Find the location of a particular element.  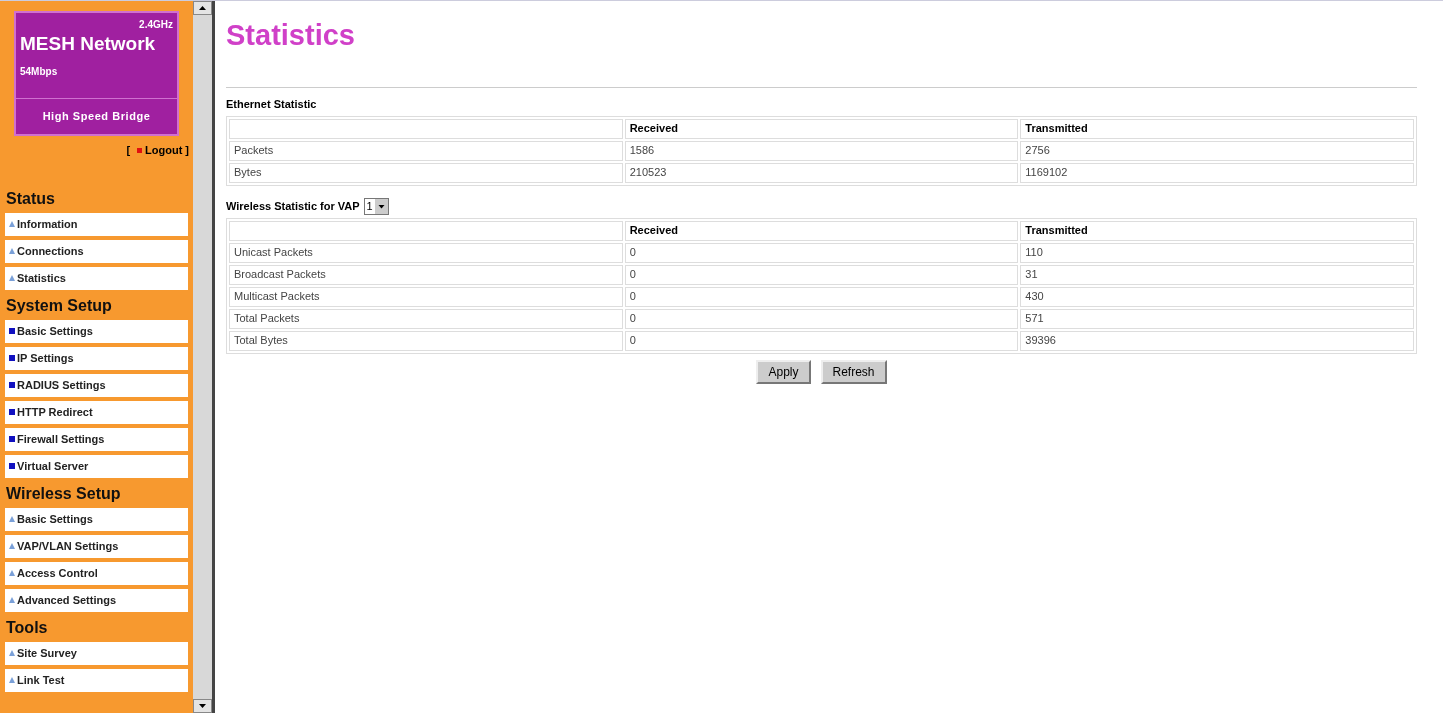

action-button: Refresh is located at coordinates (853, 371).